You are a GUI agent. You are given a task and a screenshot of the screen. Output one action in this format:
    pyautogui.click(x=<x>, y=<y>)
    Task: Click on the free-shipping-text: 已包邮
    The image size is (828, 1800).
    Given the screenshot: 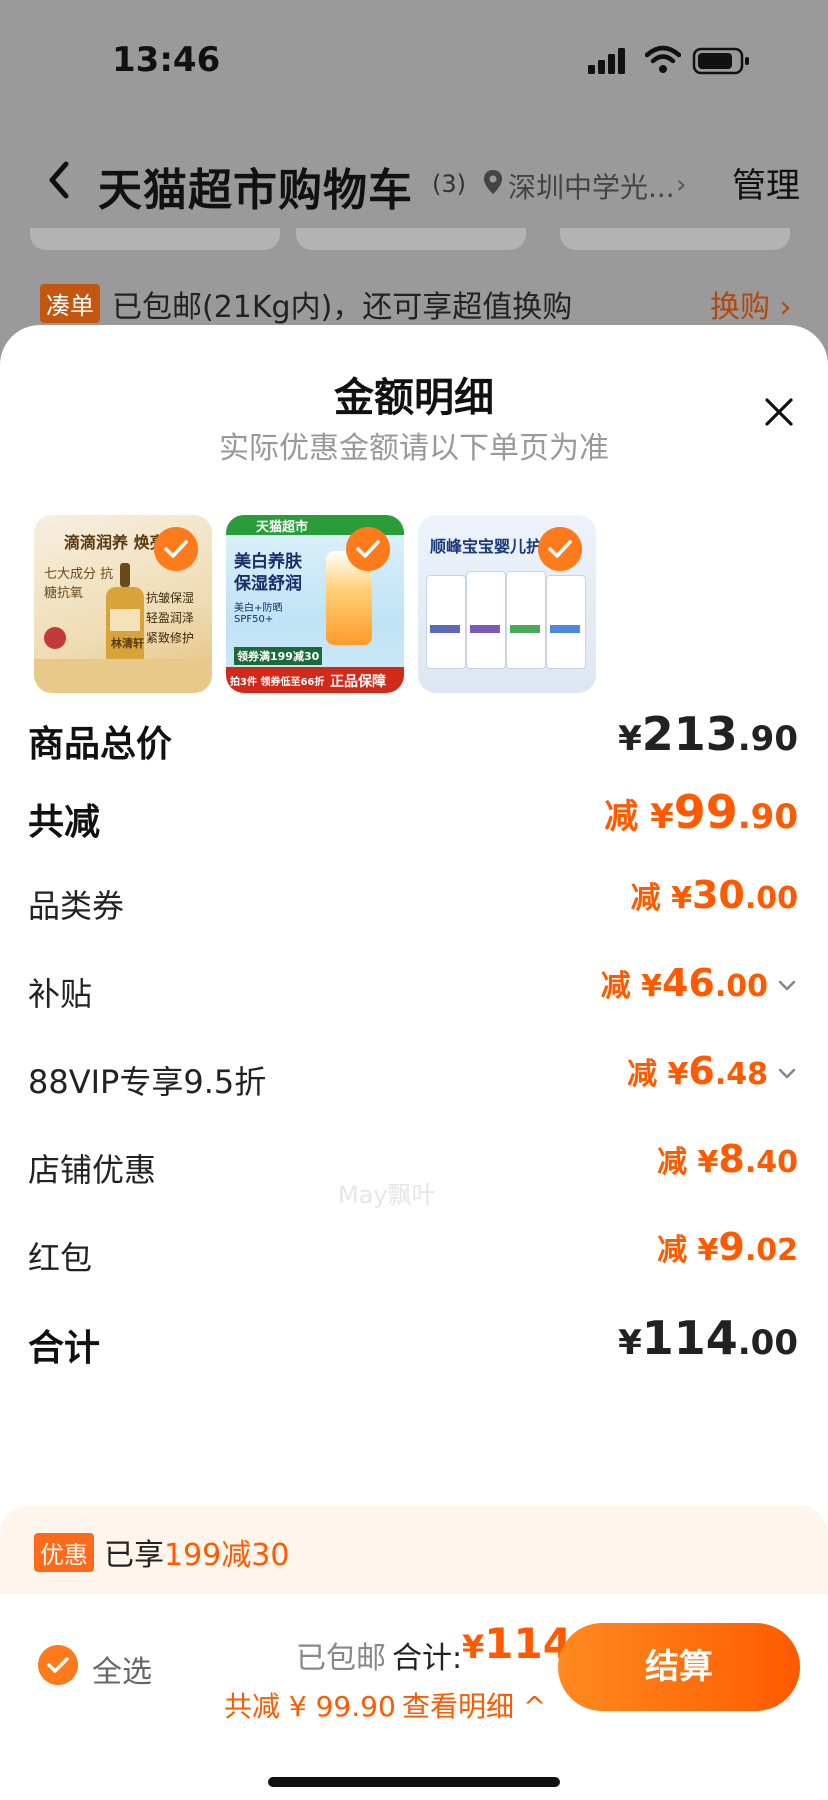 What is the action you would take?
    pyautogui.click(x=341, y=1658)
    